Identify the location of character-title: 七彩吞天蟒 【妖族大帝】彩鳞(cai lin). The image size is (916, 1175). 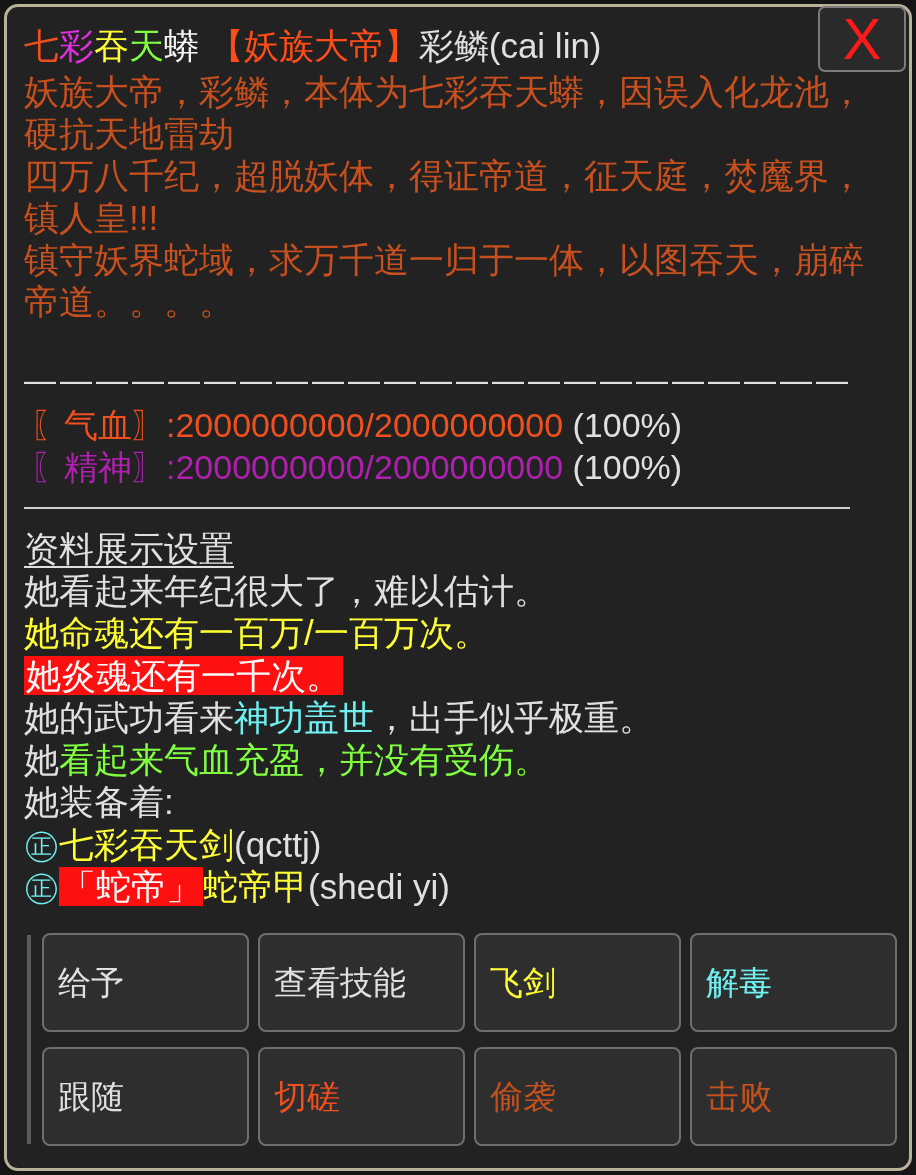
(313, 46).